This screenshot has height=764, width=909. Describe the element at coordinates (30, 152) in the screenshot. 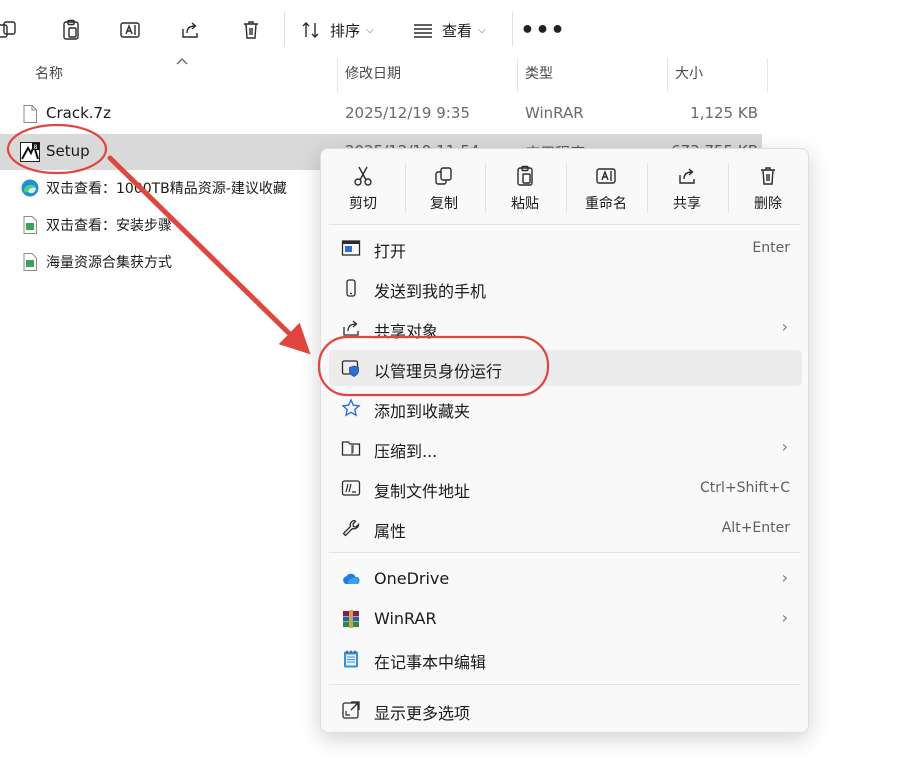

I see `setup-app-icon: 8` at that location.